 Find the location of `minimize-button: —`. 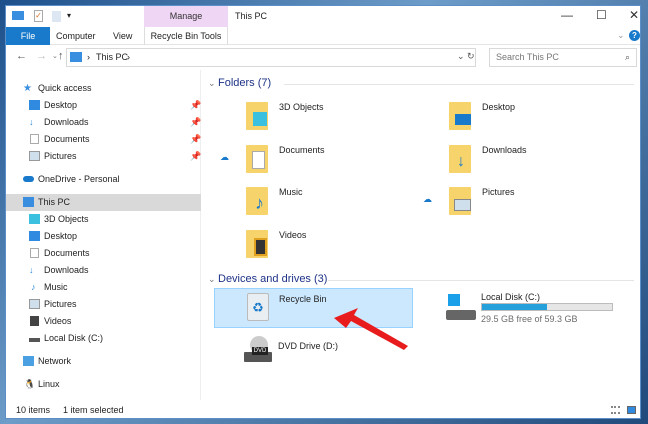

minimize-button: — is located at coordinates (567, 15).